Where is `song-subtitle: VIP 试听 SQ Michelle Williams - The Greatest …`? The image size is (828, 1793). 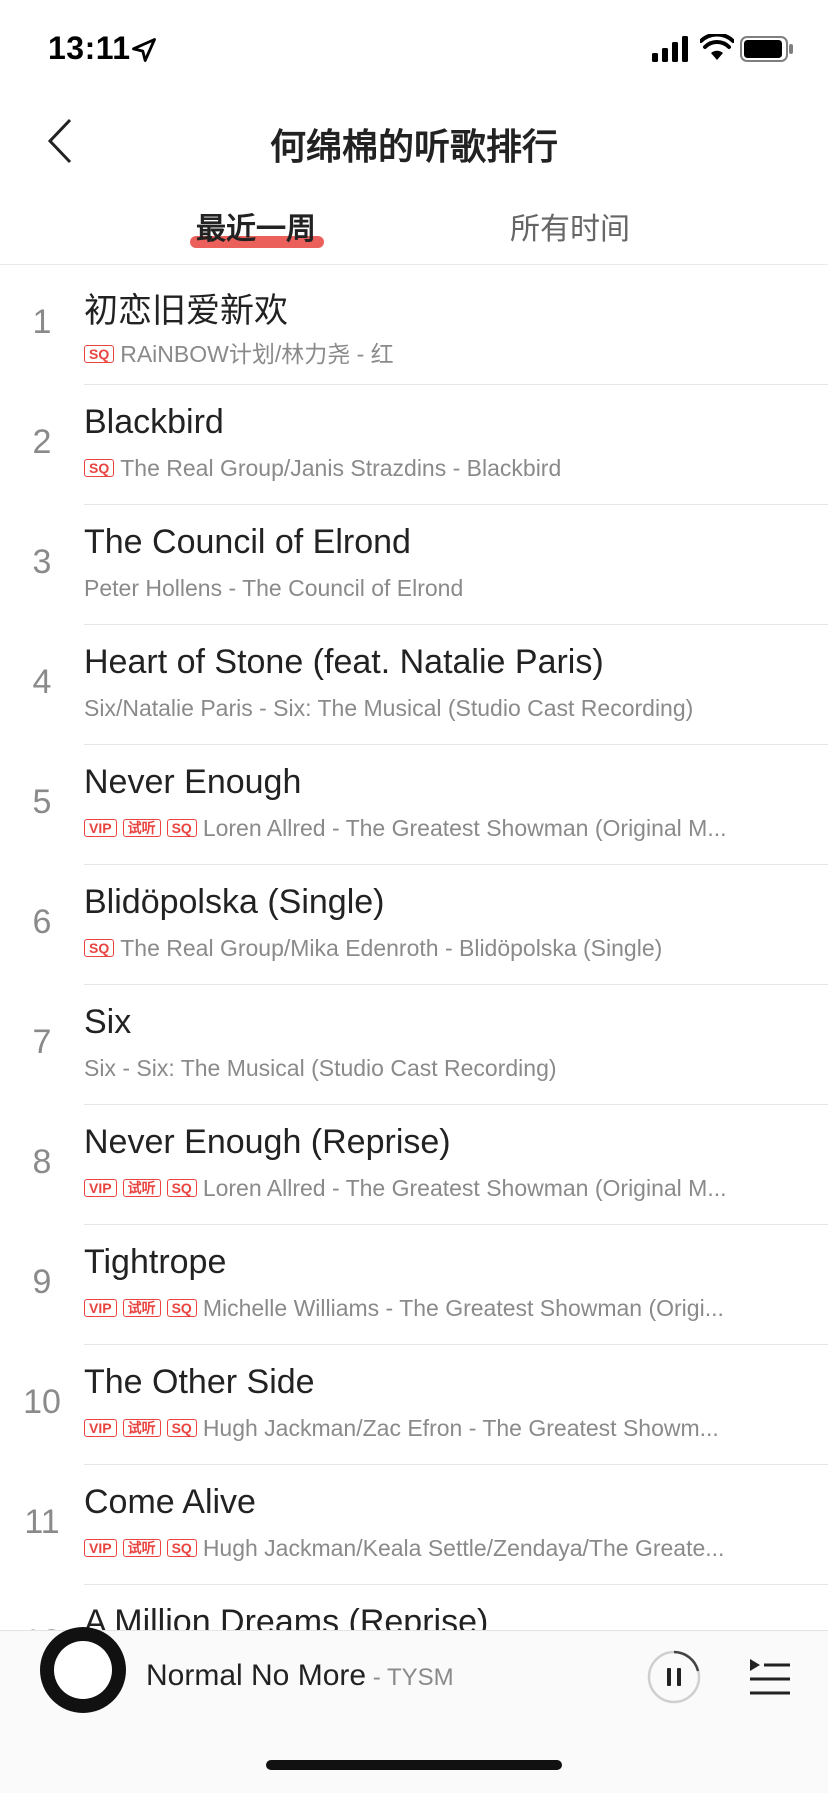
song-subtitle: VIP 试听 SQ Michelle Williams - The Greatest … is located at coordinates (441, 1308).